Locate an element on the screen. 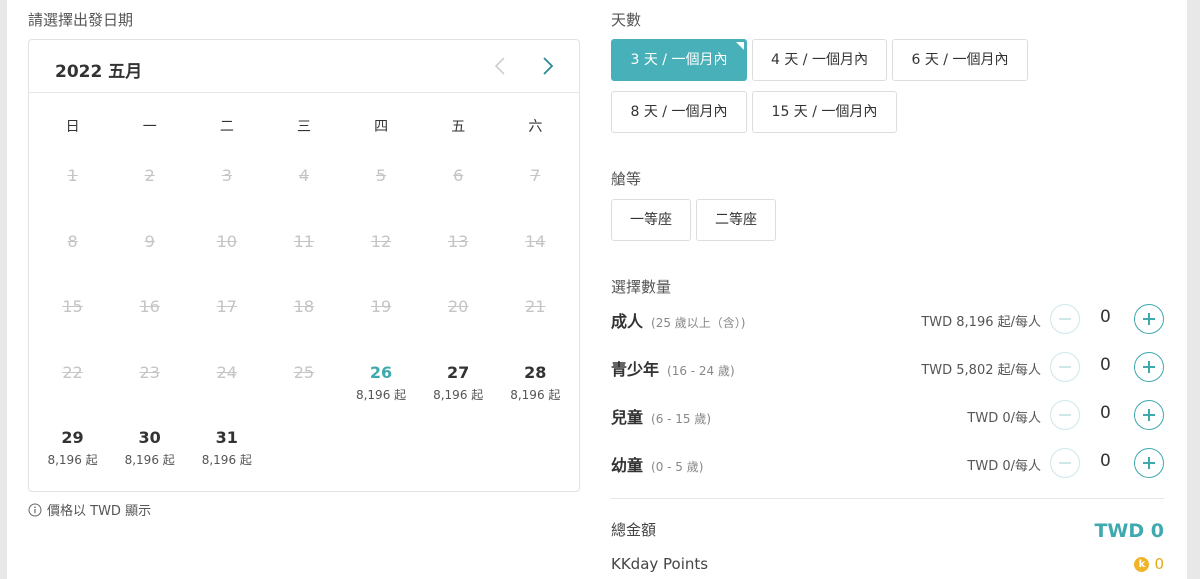  chevron-left-icon is located at coordinates (499, 66).